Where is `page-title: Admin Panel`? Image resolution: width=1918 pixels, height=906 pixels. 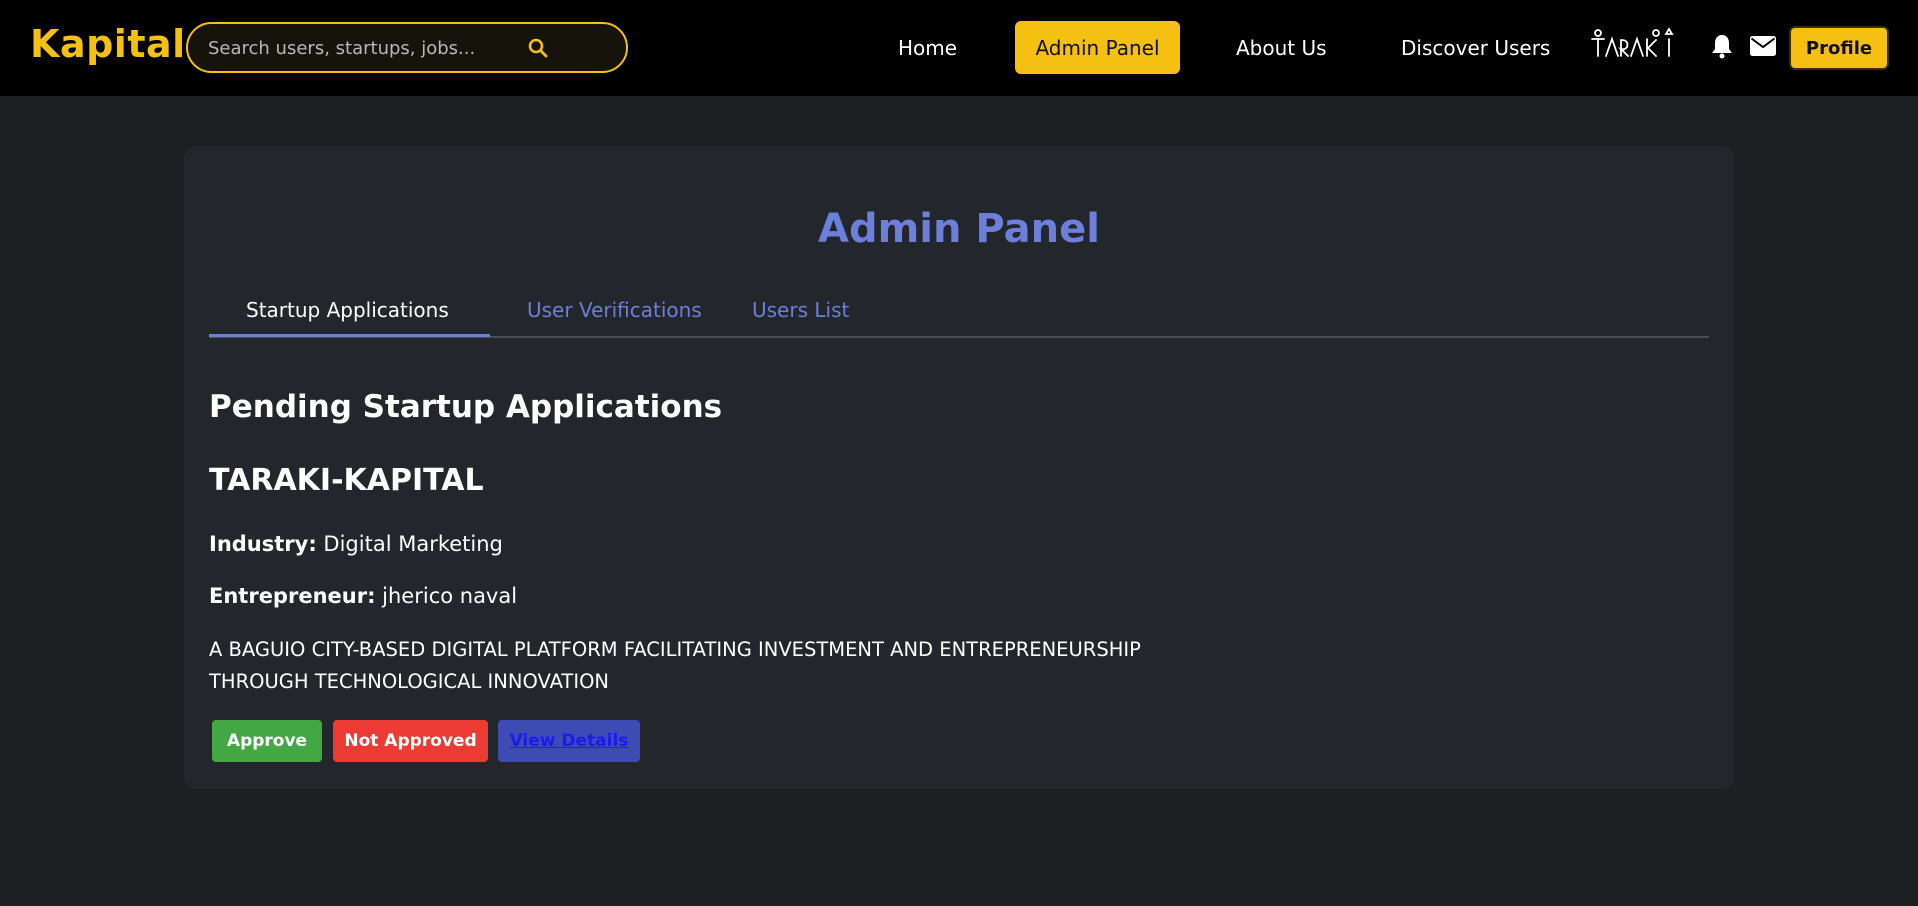
page-title: Admin Panel is located at coordinates (959, 229).